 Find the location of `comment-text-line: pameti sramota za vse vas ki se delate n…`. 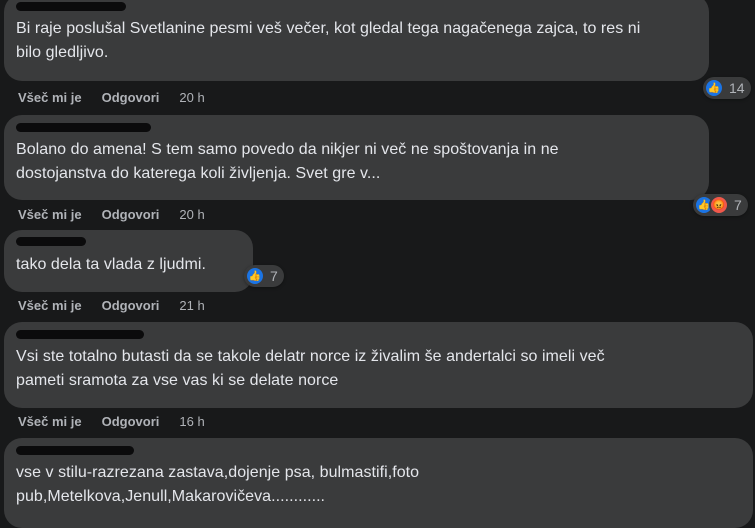

comment-text-line: pameti sramota za vse vas ki se delate n… is located at coordinates (177, 380).